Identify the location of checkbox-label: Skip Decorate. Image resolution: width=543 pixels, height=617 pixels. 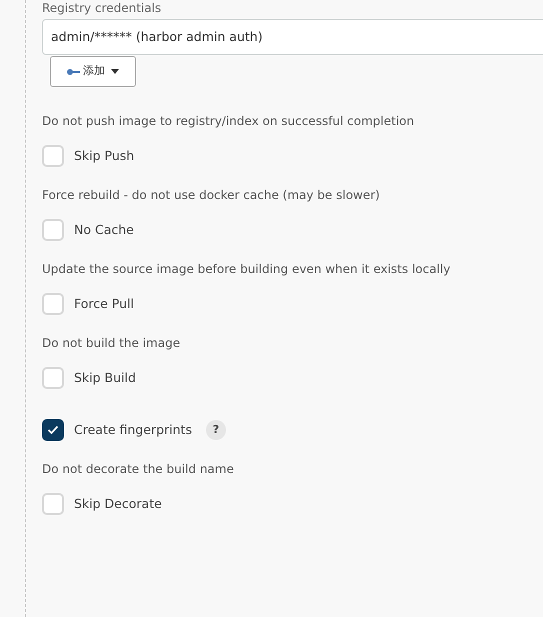
(118, 503).